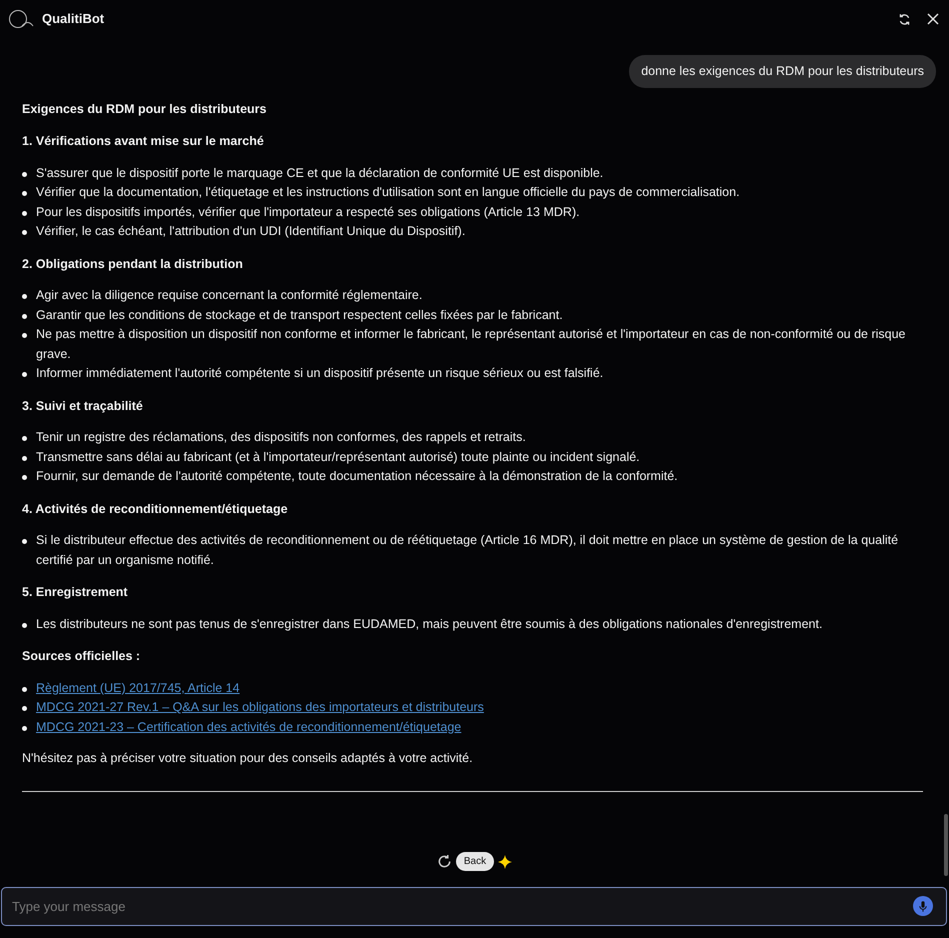 This screenshot has width=949, height=938. I want to click on list-item: S'assurer que le dispositif porte le marquage CE et que la déclaration de conformité UE est disponible., so click(320, 173).